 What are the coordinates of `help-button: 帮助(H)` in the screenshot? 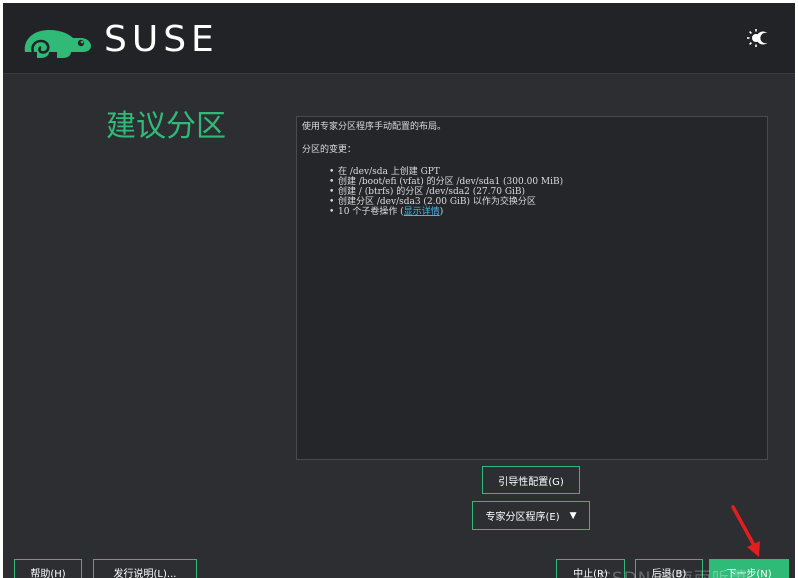 It's located at (48, 568).